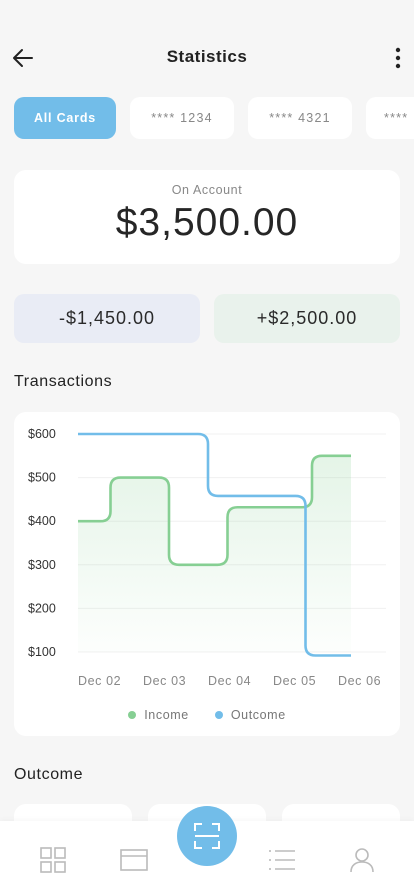  I want to click on page-title: Statistics, so click(207, 56).